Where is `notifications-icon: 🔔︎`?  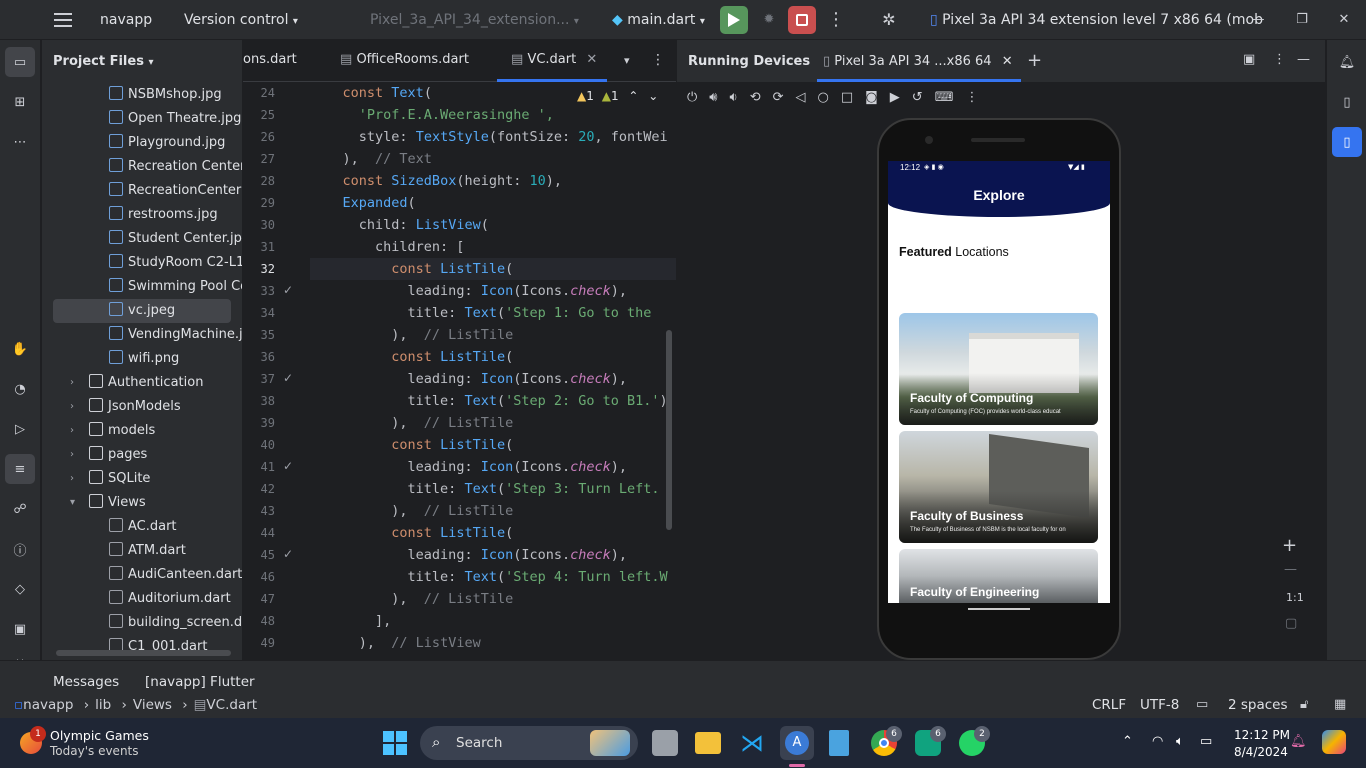 notifications-icon: 🔔︎ is located at coordinates (1347, 62).